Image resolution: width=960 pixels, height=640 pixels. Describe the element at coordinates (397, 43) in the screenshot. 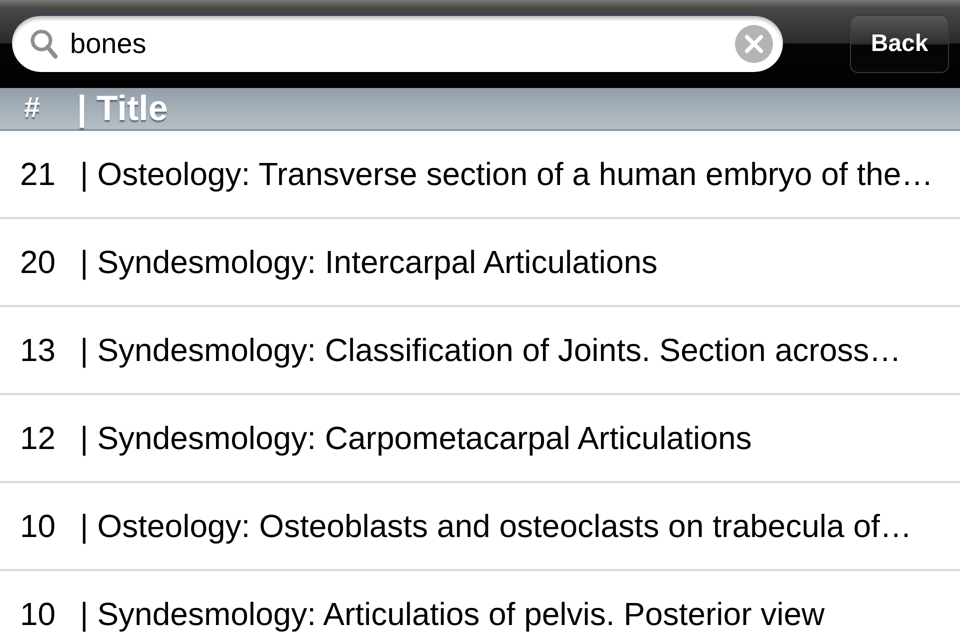

I see `search-field: bones` at that location.